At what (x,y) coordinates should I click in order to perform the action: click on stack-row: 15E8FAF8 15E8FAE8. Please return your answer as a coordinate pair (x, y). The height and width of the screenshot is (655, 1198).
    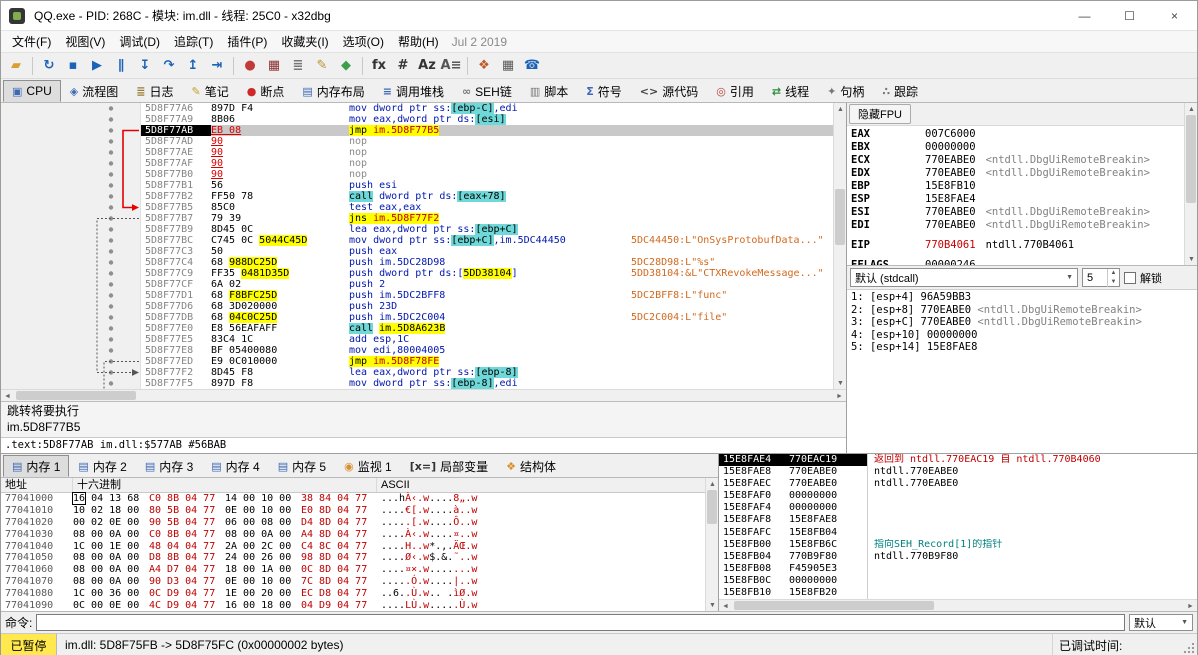
    Looking at the image, I should click on (958, 520).